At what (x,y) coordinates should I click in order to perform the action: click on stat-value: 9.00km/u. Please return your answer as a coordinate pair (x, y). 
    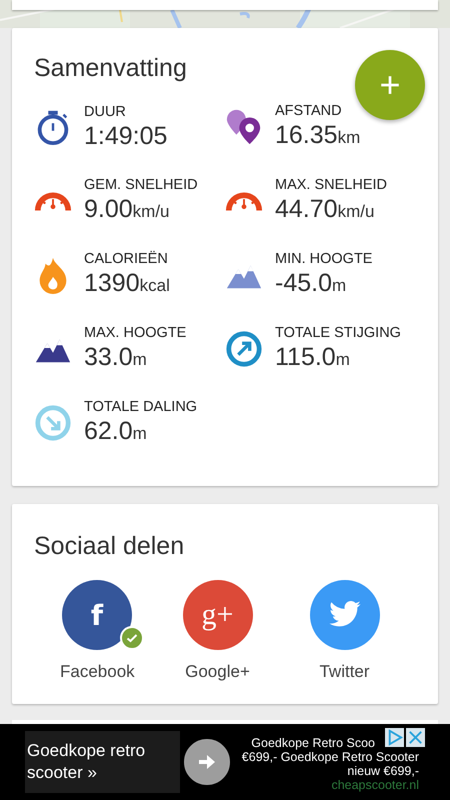
    Looking at the image, I should click on (127, 209).